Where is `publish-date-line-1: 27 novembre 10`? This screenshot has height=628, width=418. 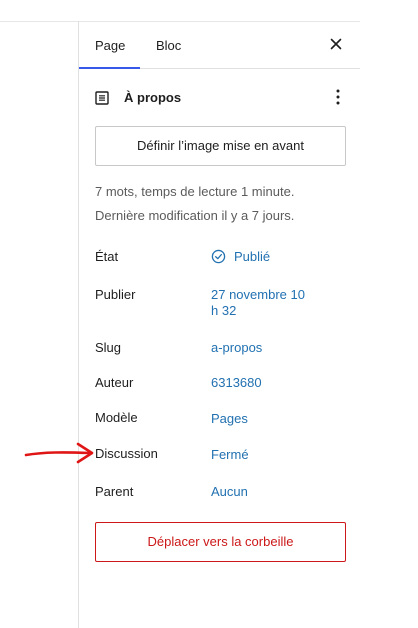 publish-date-line-1: 27 novembre 10 is located at coordinates (258, 294).